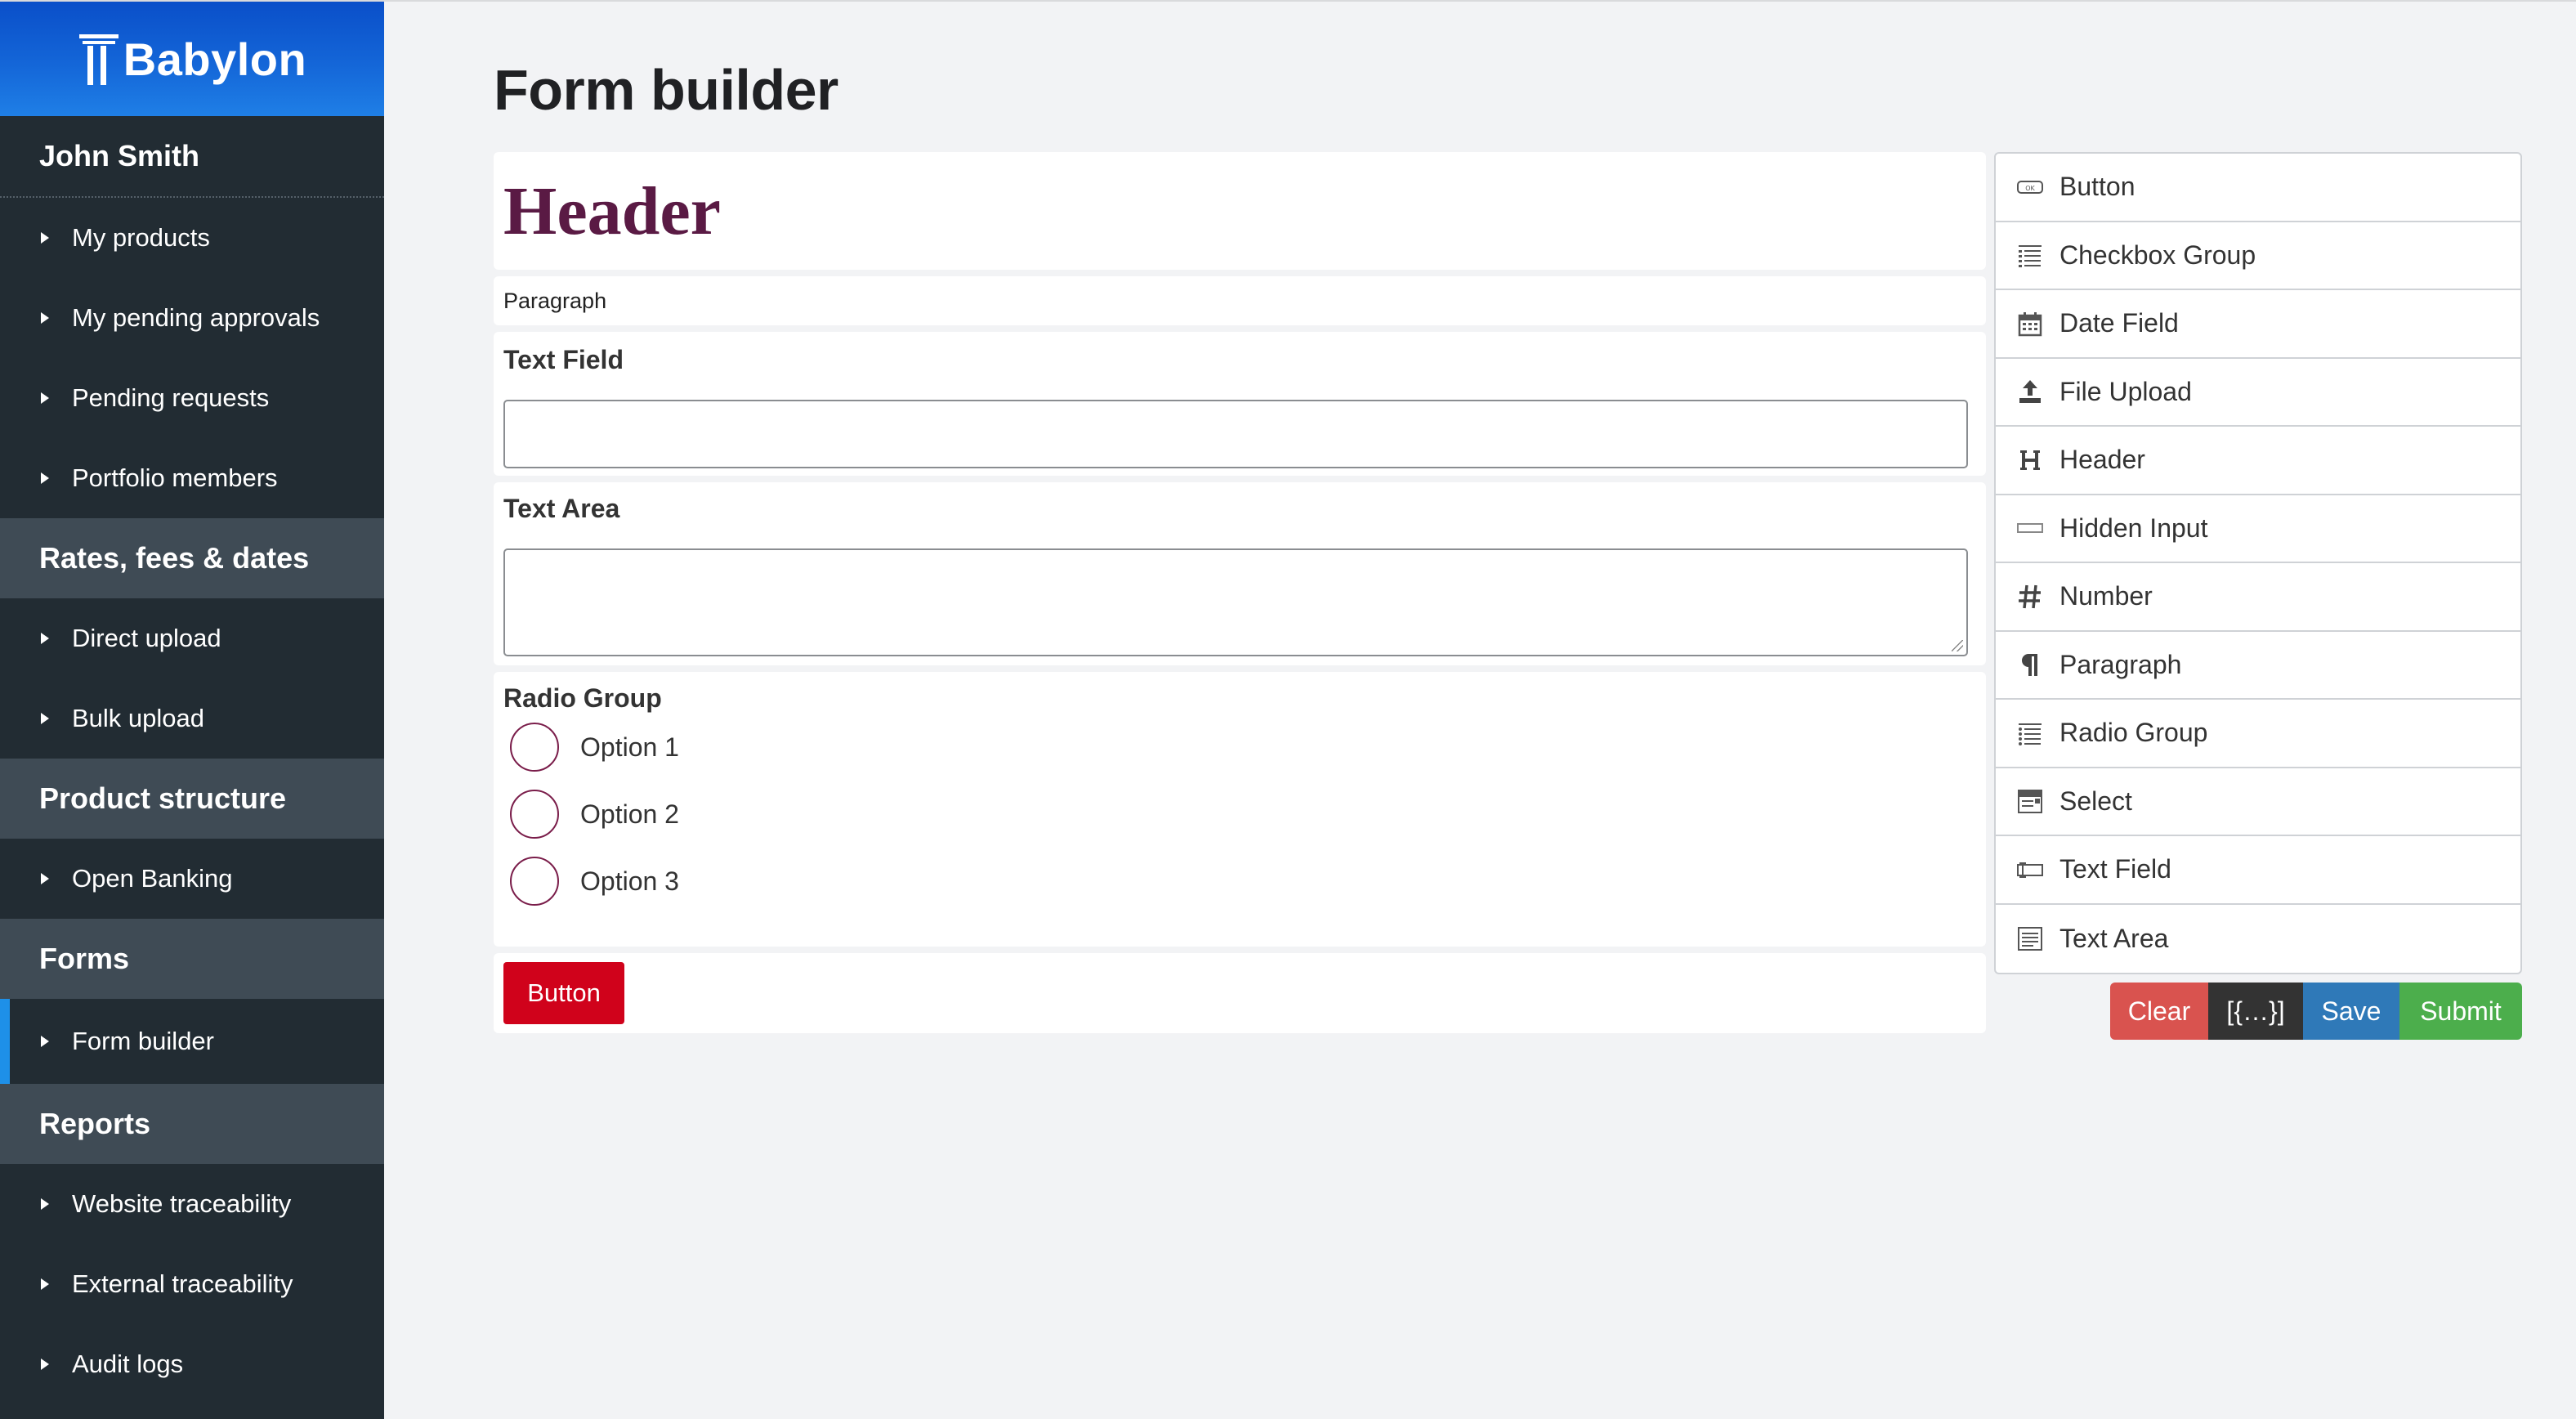 The height and width of the screenshot is (1419, 2576). What do you see at coordinates (98, 59) in the screenshot?
I see `pillar-icon` at bounding box center [98, 59].